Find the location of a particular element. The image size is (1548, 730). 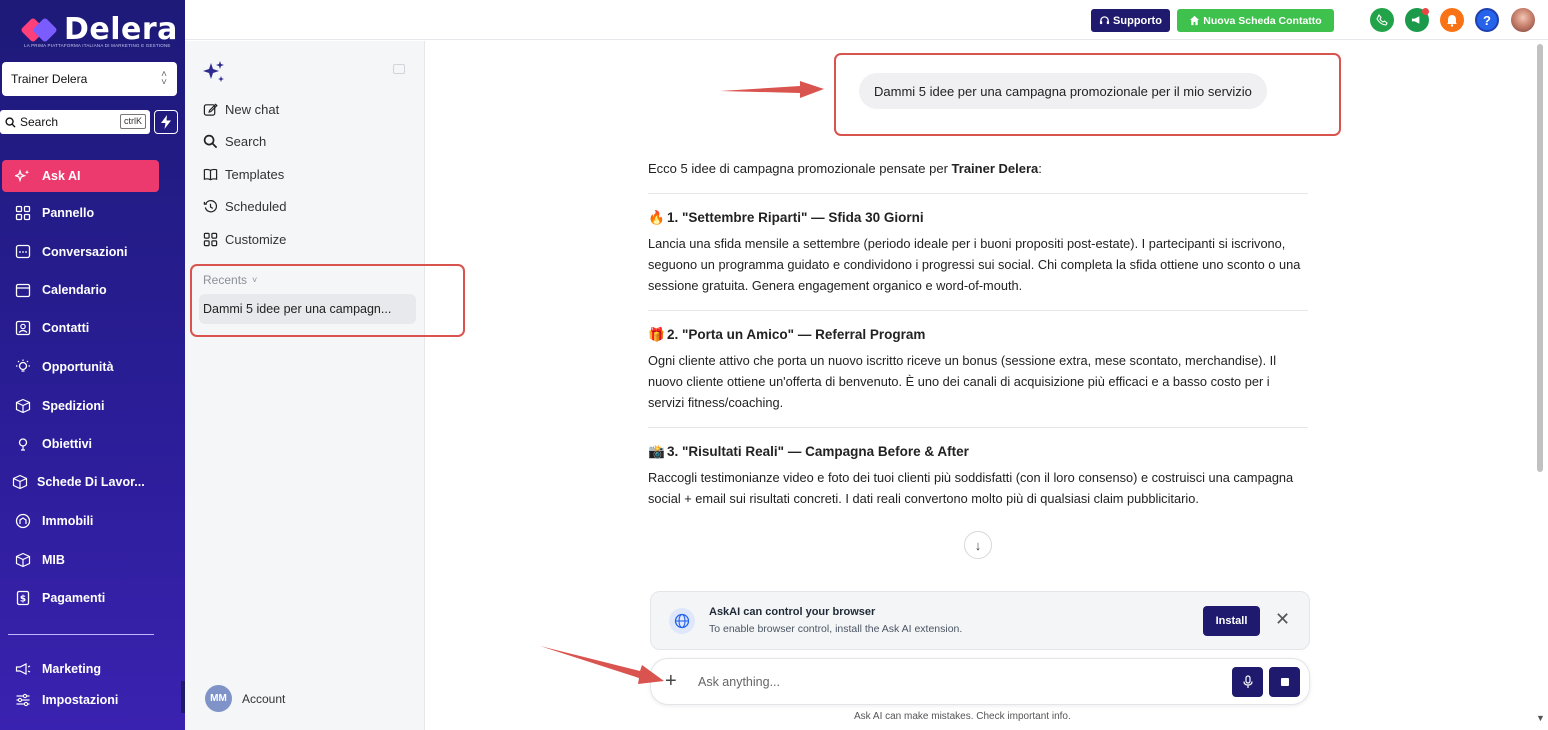

page-scrollbar: ▼ is located at coordinates (1540, 385).